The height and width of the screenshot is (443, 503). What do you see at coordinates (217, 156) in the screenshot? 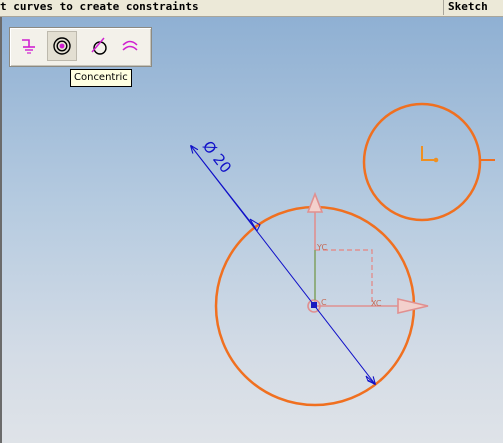
I see `diameter-dimension-label: Ø 20` at bounding box center [217, 156].